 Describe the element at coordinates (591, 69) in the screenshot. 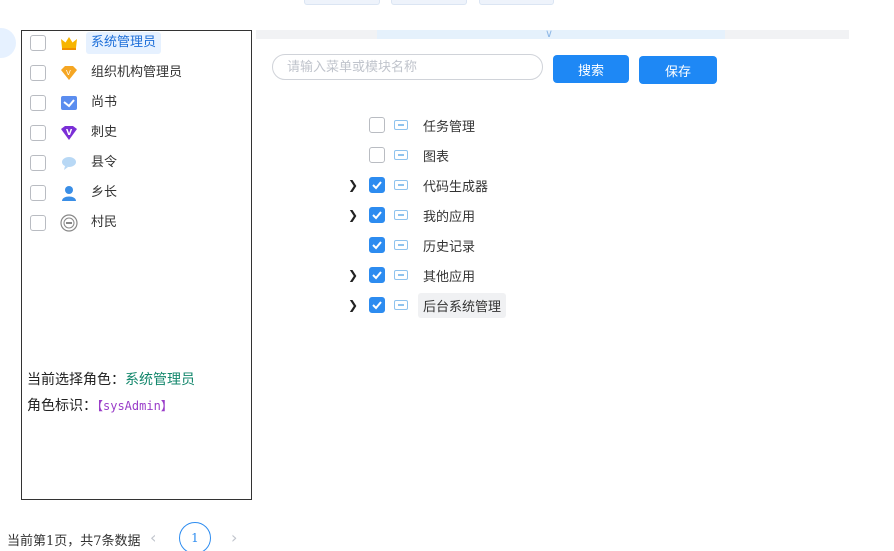

I see `search-button: 搜索` at that location.